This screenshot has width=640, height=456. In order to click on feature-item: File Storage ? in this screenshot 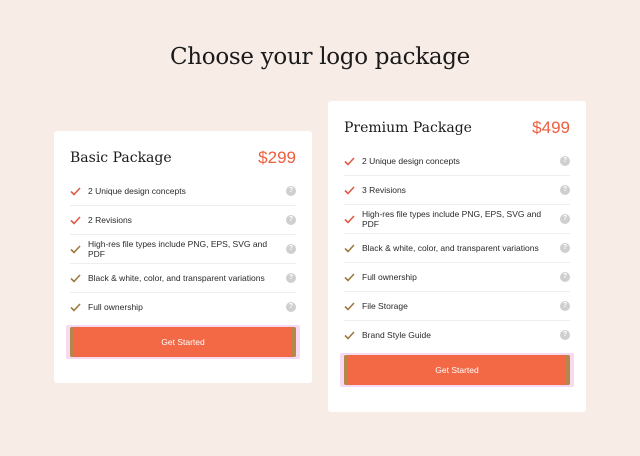, I will do `click(457, 306)`.